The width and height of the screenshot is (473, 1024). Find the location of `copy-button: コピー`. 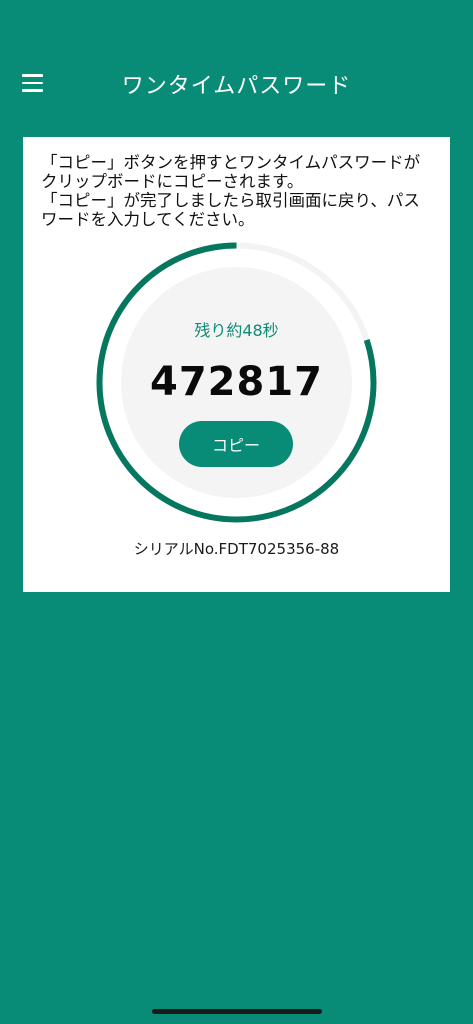

copy-button: コピー is located at coordinates (236, 444).